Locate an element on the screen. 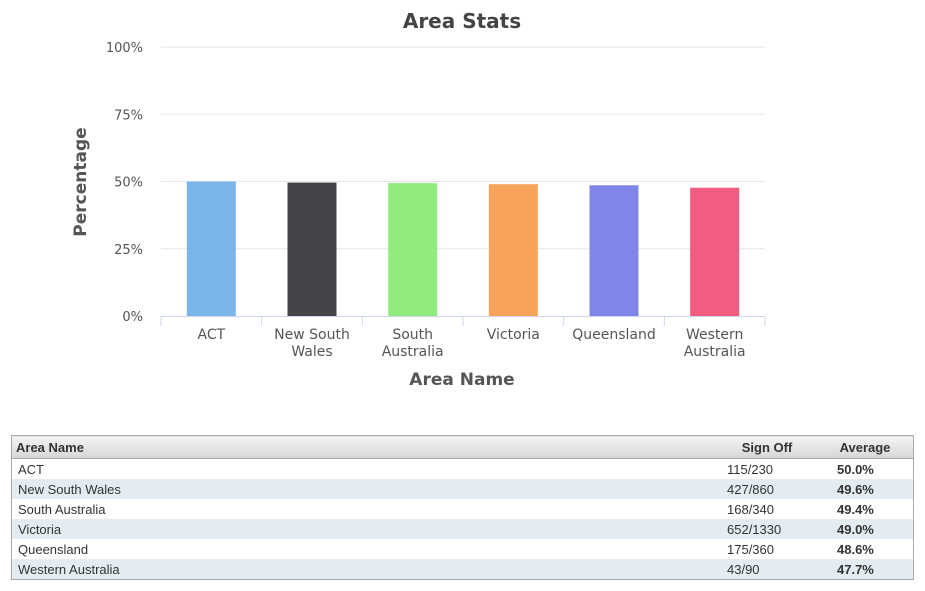 Image resolution: width=925 pixels, height=591 pixels. table-row: New South Wales 427/860 49.6% is located at coordinates (462, 489).